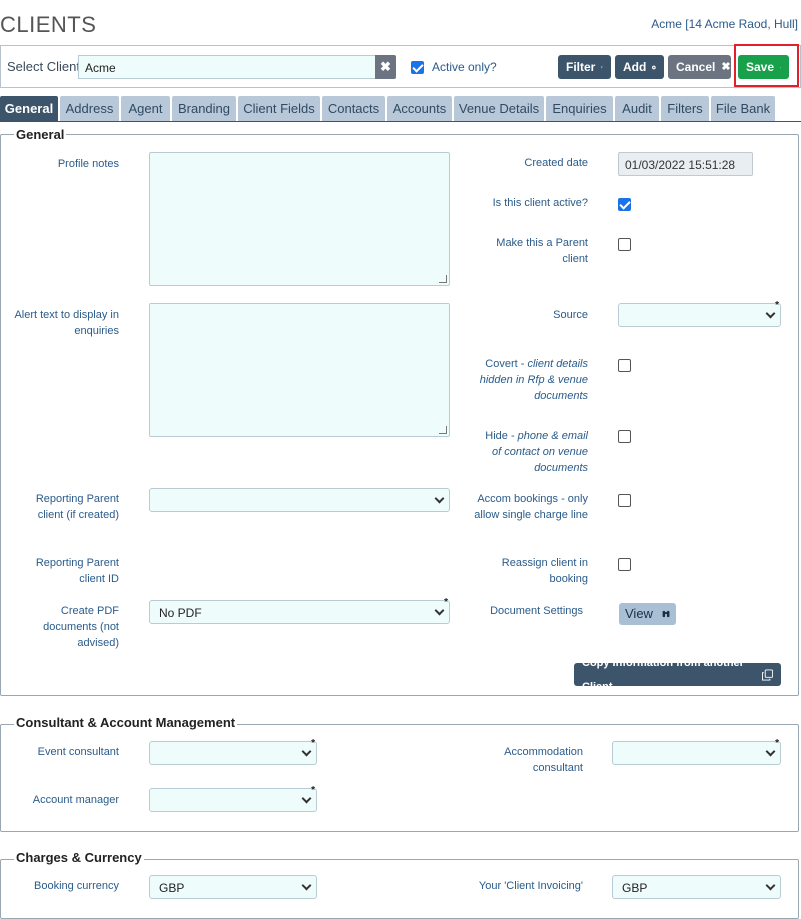 The height and width of the screenshot is (919, 801). What do you see at coordinates (654, 67) in the screenshot?
I see `plus-circle-icon` at bounding box center [654, 67].